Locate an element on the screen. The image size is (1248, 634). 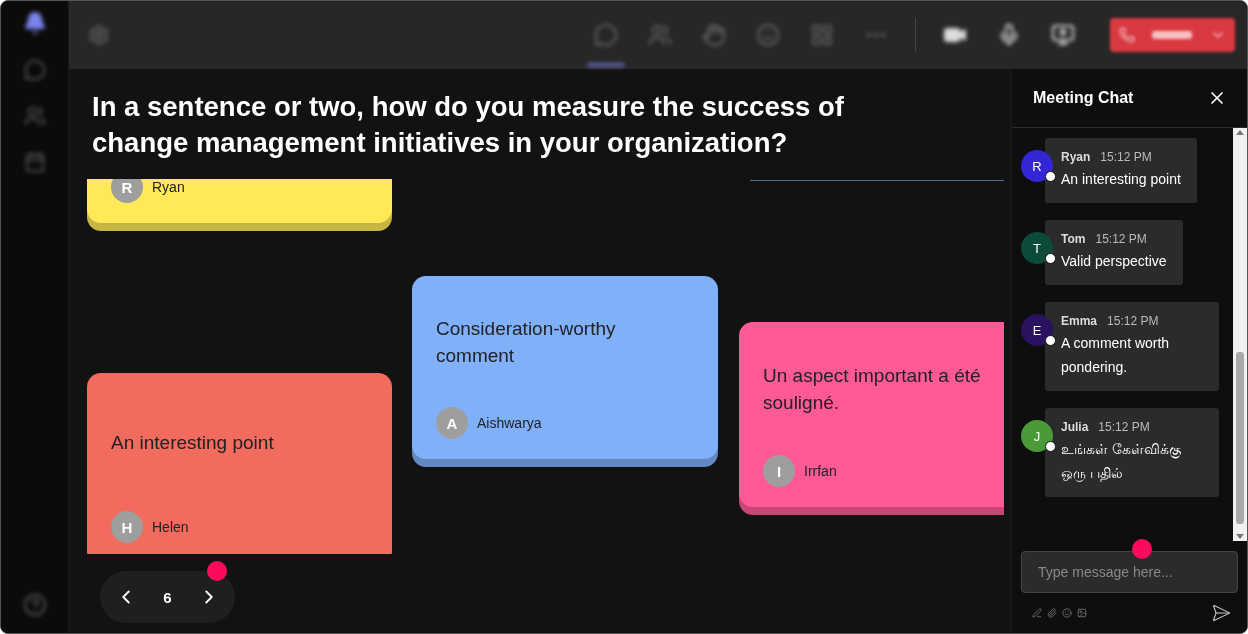
sender-avatar: E is located at coordinates (1037, 330).